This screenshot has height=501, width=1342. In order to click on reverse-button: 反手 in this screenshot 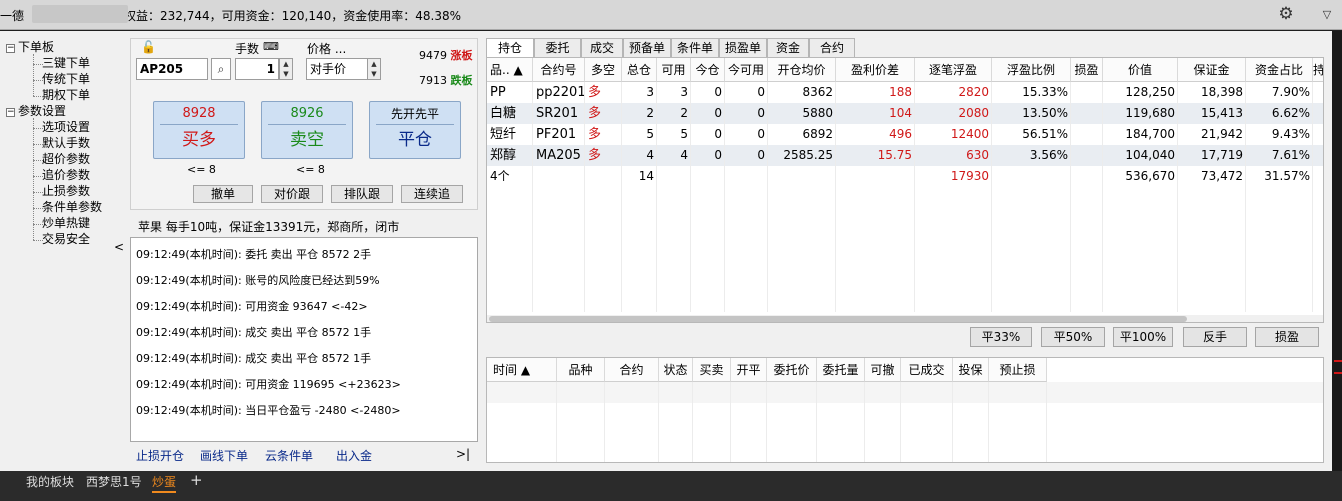, I will do `click(1215, 337)`.